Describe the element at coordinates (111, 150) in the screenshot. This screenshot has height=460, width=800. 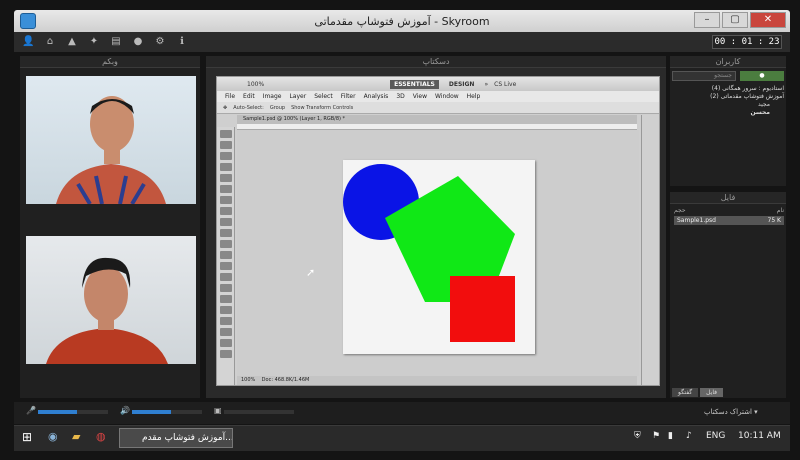
I see `presenter-1-figure` at that location.